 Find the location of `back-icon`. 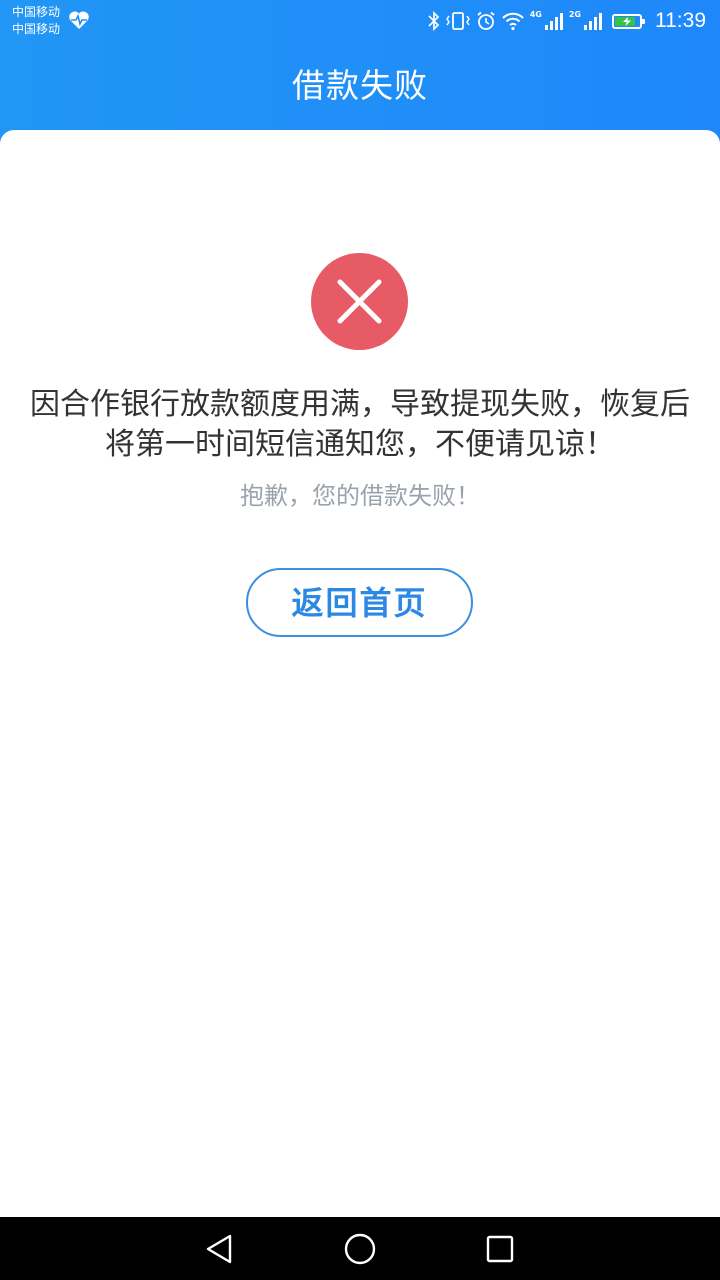

back-icon is located at coordinates (220, 1249).